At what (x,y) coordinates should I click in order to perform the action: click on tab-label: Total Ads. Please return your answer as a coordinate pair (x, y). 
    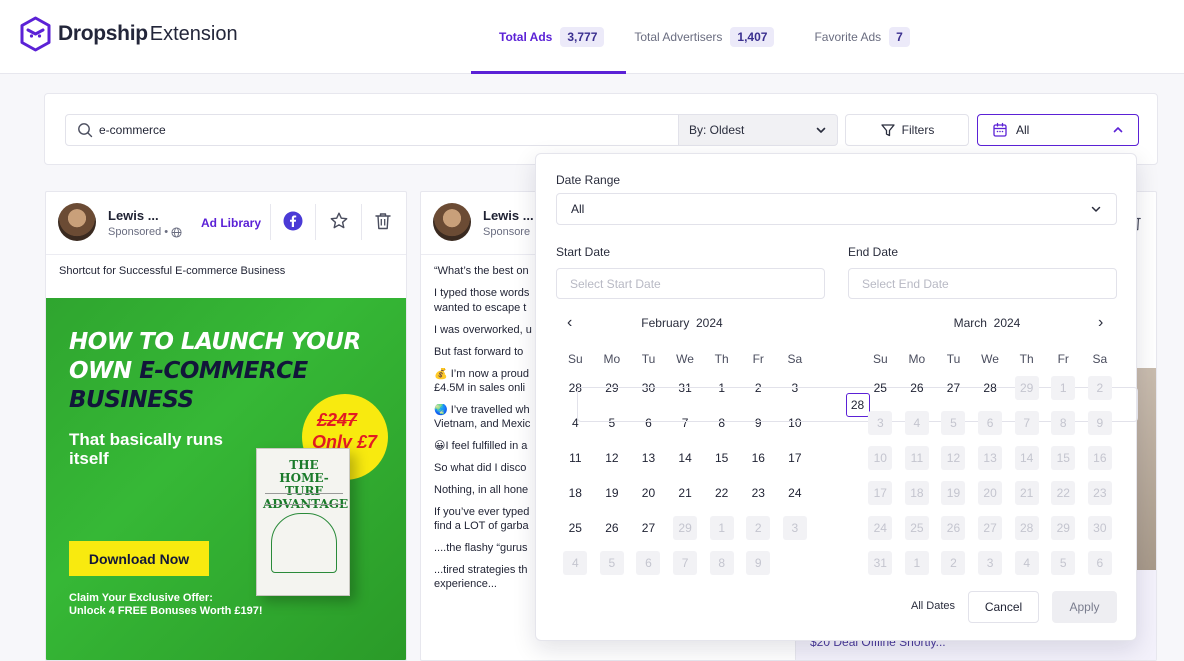
    Looking at the image, I should click on (526, 37).